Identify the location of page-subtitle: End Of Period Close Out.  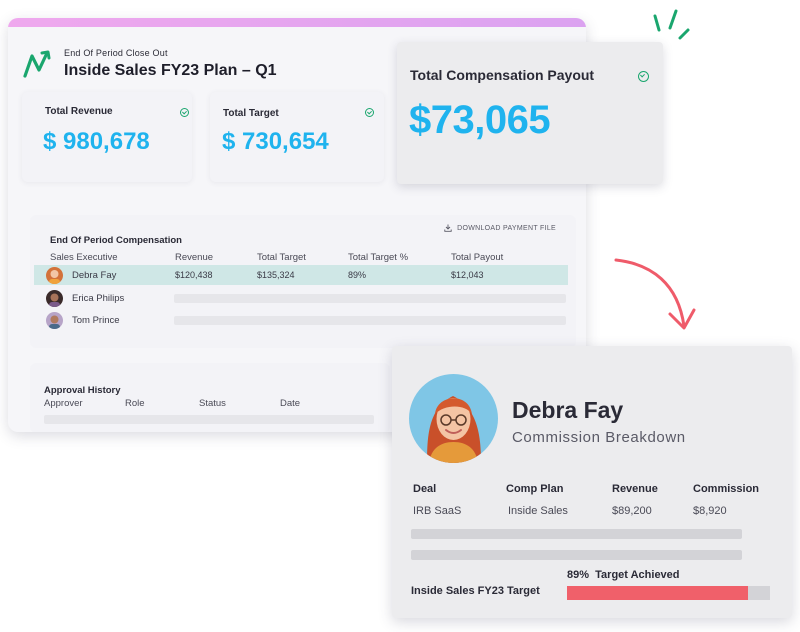
(116, 53).